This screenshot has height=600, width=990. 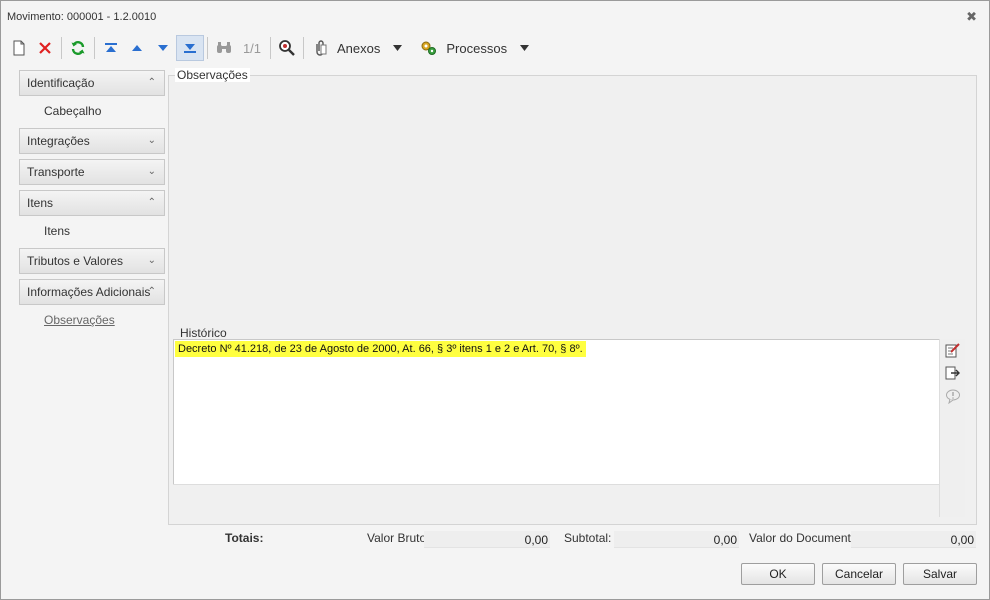 I want to click on group-integracoes: Integrações ⌄, so click(x=92, y=141).